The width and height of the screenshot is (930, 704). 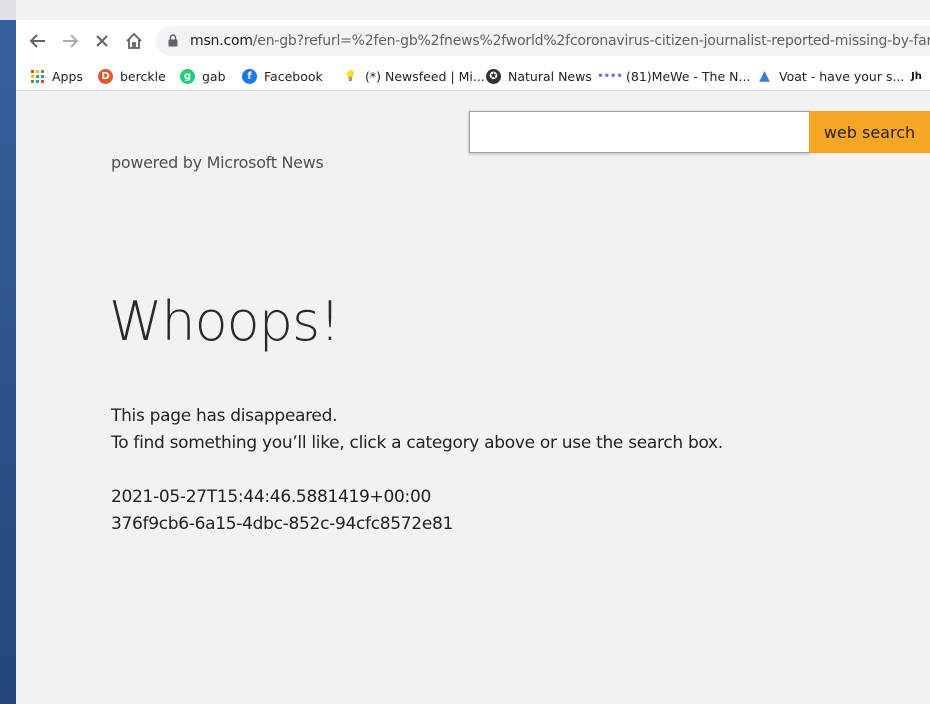 I want to click on bookmark-item-8: Jh, so click(x=916, y=76).